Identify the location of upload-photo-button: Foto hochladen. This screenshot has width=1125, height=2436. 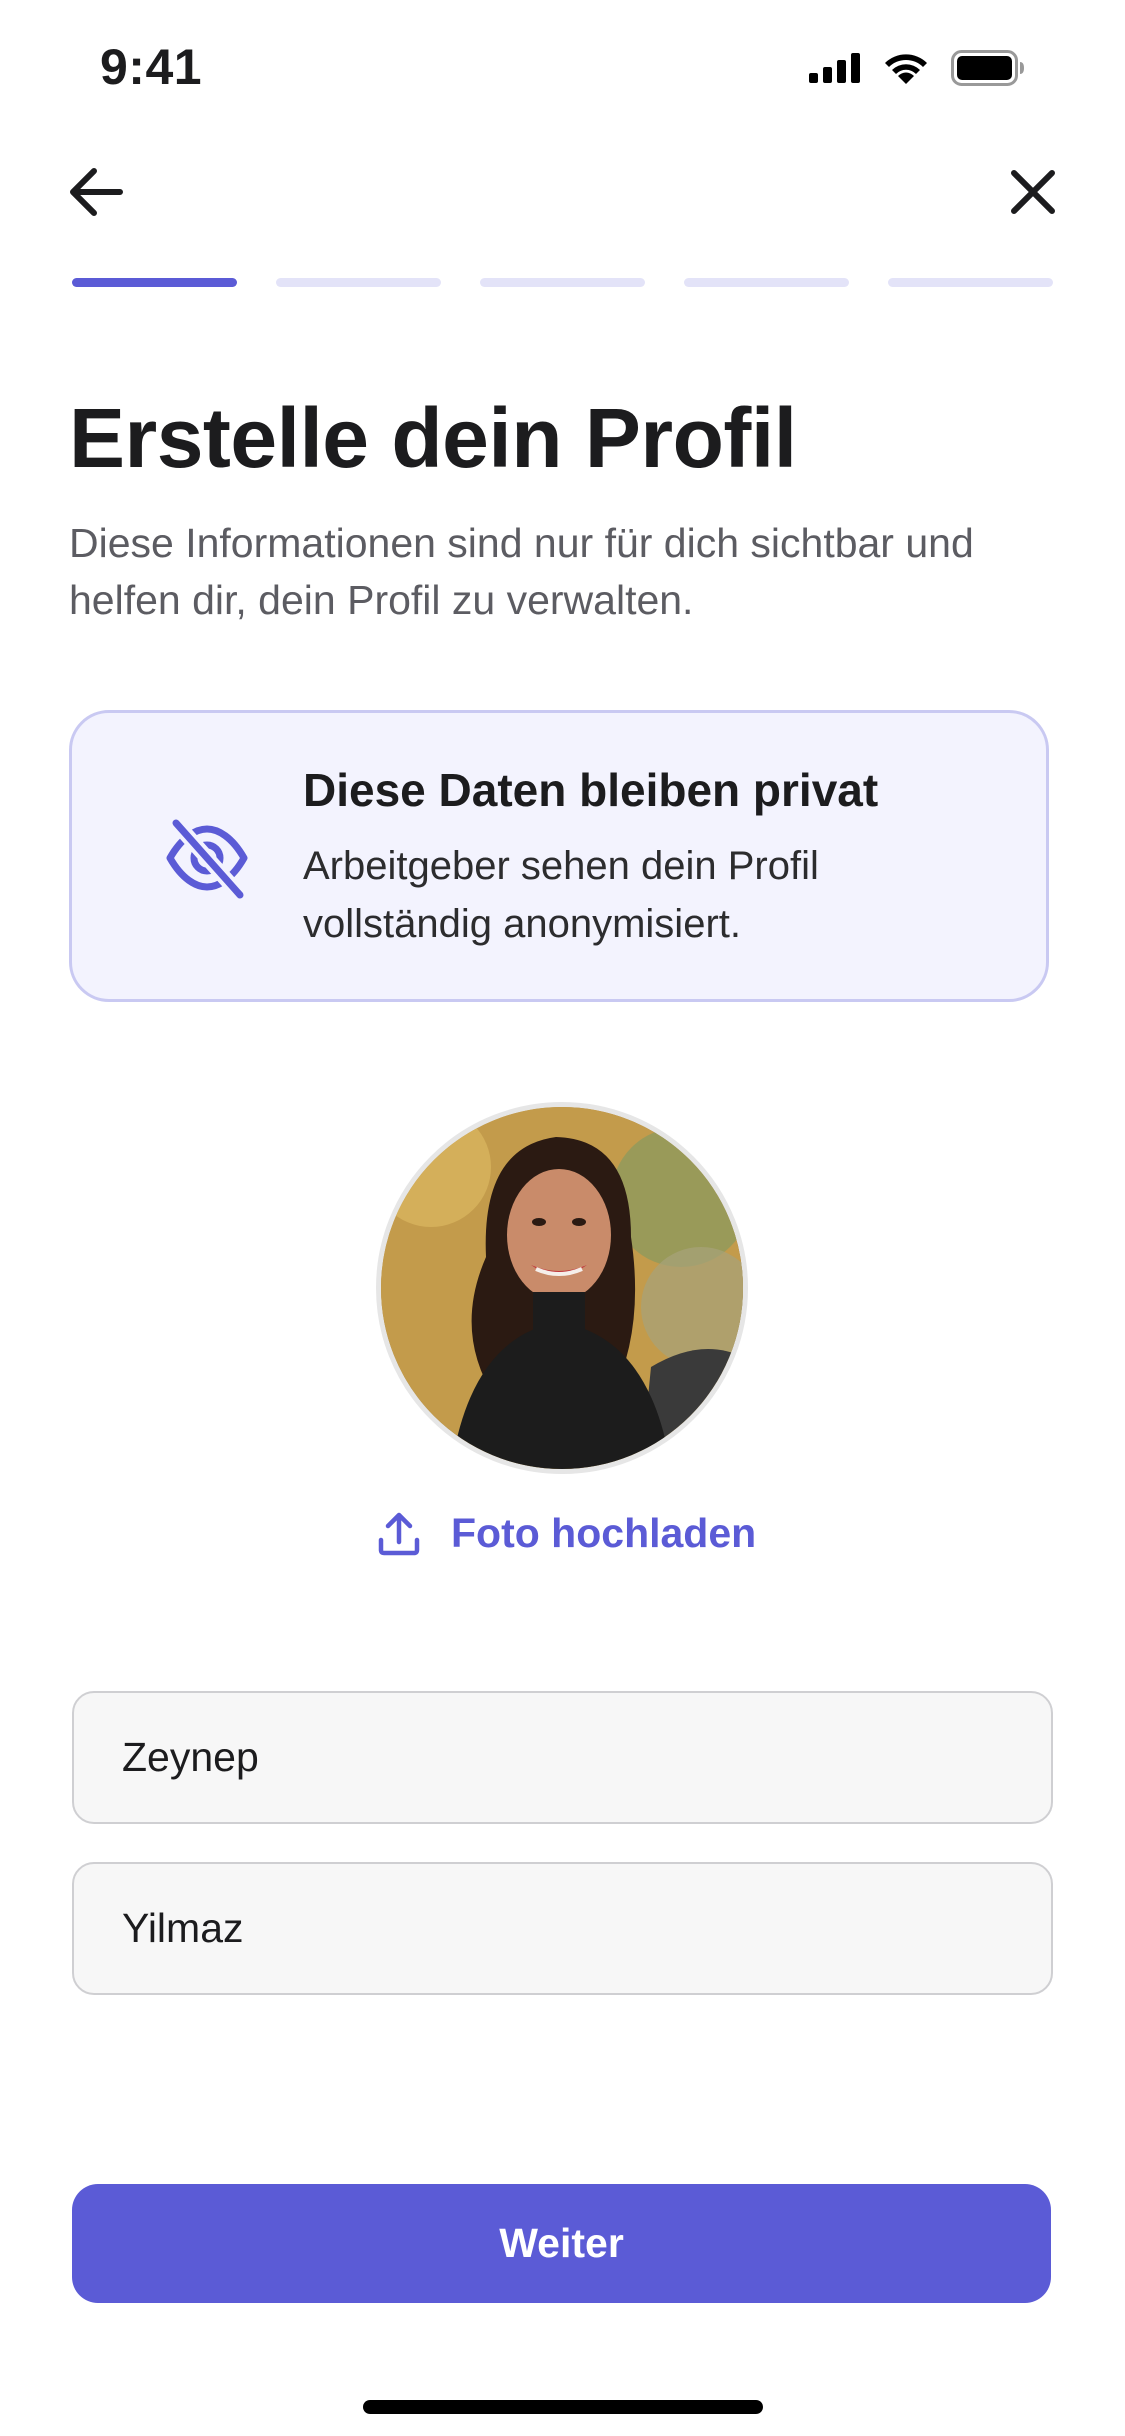
(566, 1533).